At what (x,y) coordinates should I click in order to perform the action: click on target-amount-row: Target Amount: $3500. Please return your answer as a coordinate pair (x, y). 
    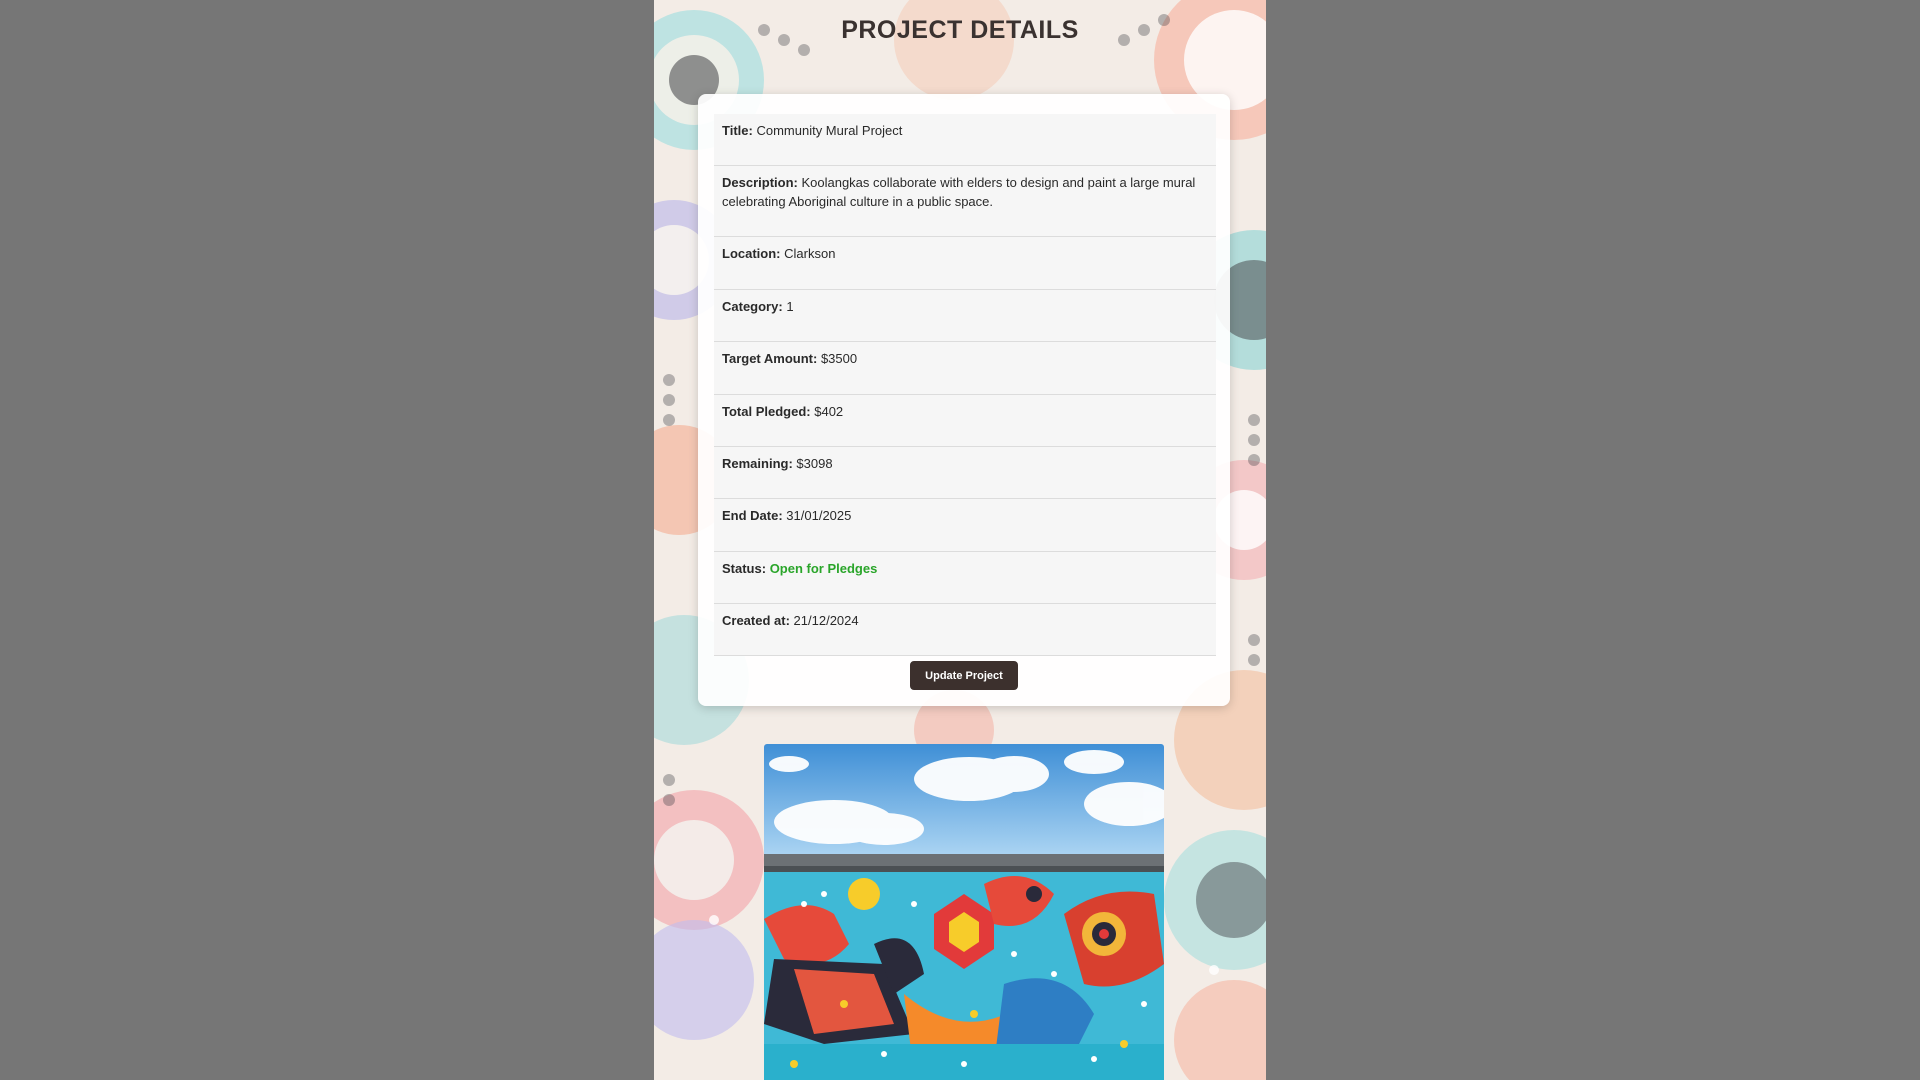
    Looking at the image, I should click on (965, 368).